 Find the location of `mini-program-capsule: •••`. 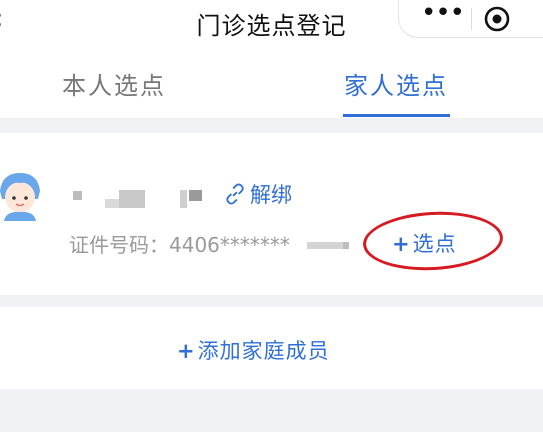

mini-program-capsule: ••• is located at coordinates (470, 19).